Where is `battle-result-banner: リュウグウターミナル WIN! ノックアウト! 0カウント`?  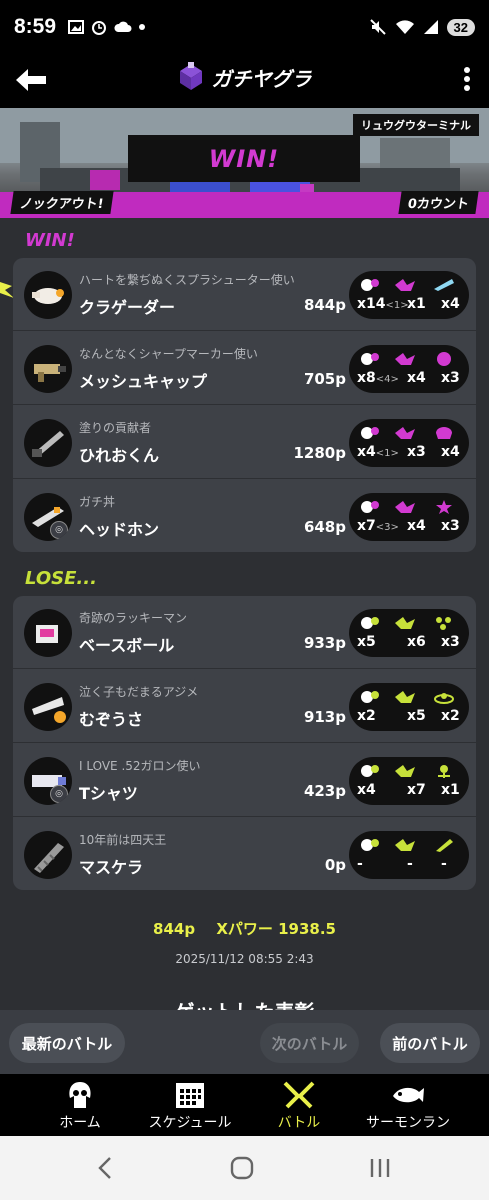 battle-result-banner: リュウグウターミナル WIN! ノックアウト! 0カウント is located at coordinates (244, 163).